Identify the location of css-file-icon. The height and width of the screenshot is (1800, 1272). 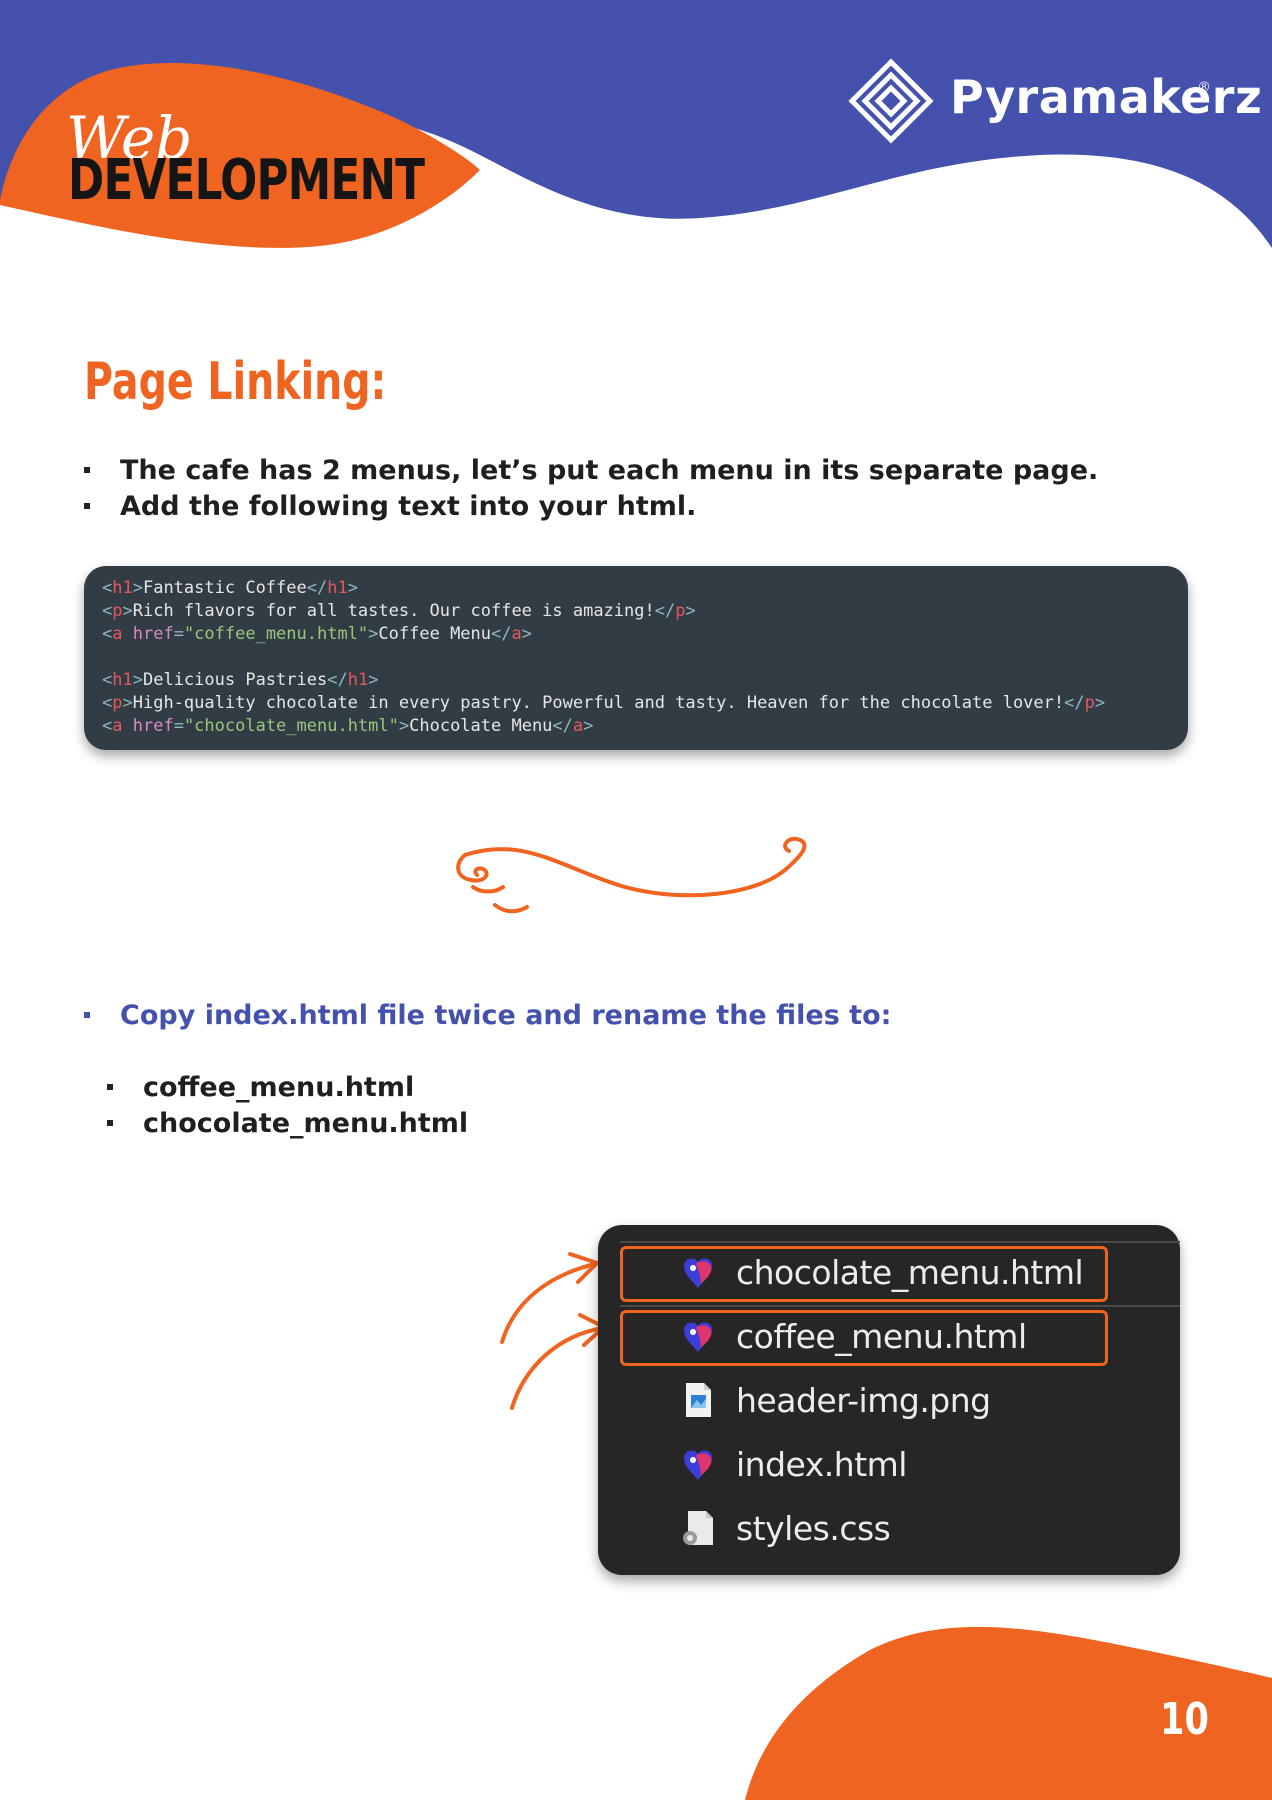
(698, 1528).